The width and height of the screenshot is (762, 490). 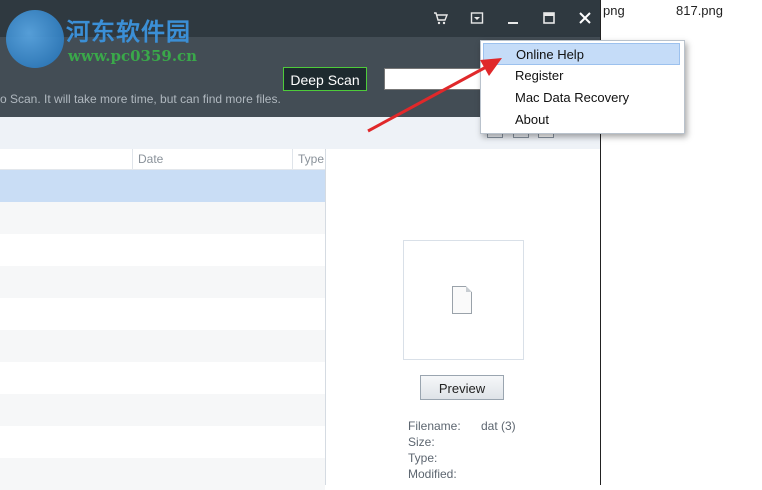 I want to click on desktop-file-label: 817.png, so click(x=699, y=10).